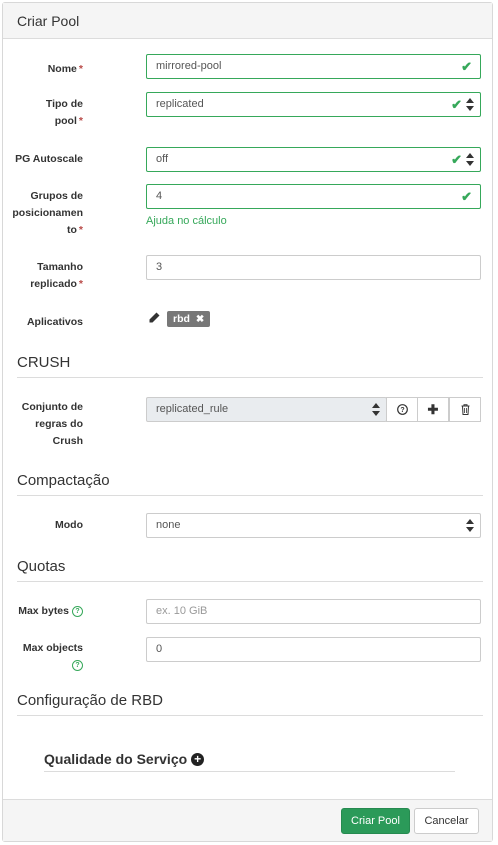  What do you see at coordinates (313, 159) in the screenshot?
I see `pg-autoscale-select: off ✔` at bounding box center [313, 159].